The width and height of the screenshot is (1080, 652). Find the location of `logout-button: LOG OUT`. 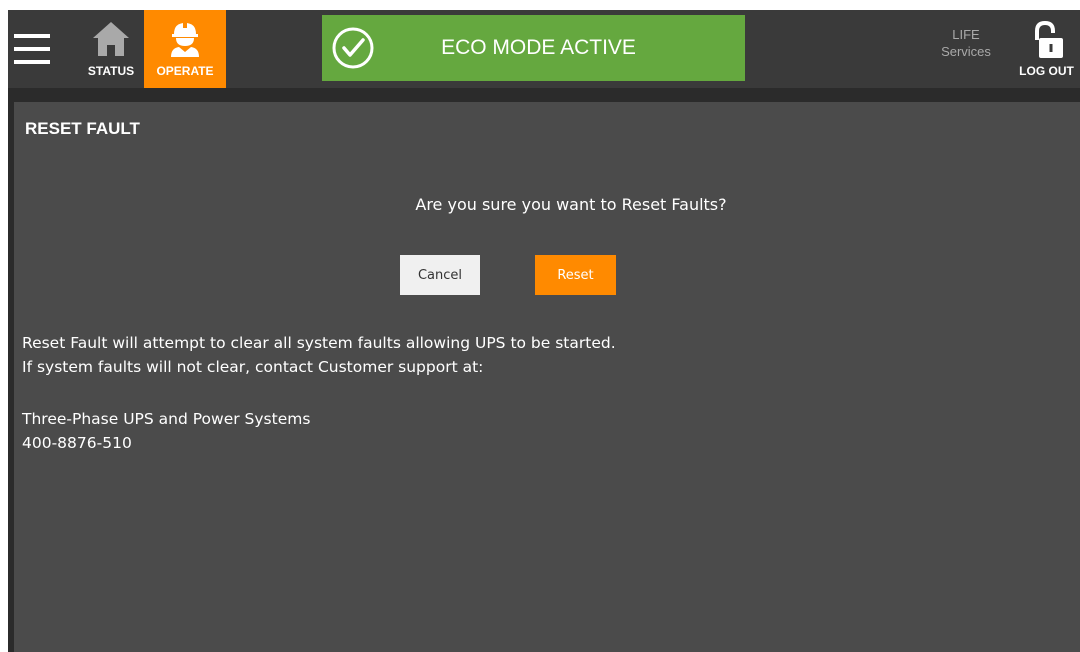

logout-button: LOG OUT is located at coordinates (1046, 49).